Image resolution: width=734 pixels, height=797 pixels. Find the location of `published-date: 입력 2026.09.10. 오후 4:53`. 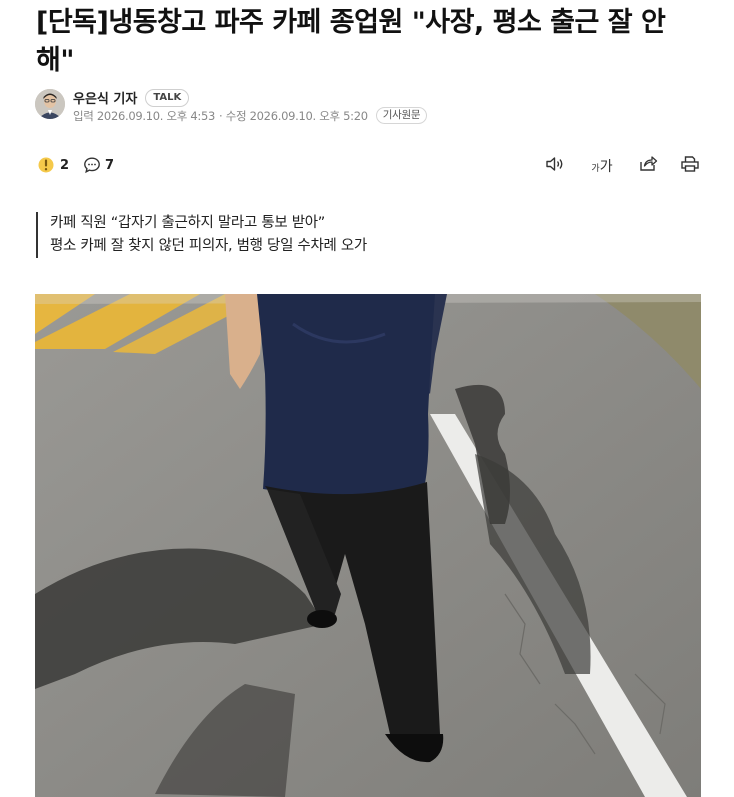

published-date: 입력 2026.09.10. 오후 4:53 is located at coordinates (144, 115).